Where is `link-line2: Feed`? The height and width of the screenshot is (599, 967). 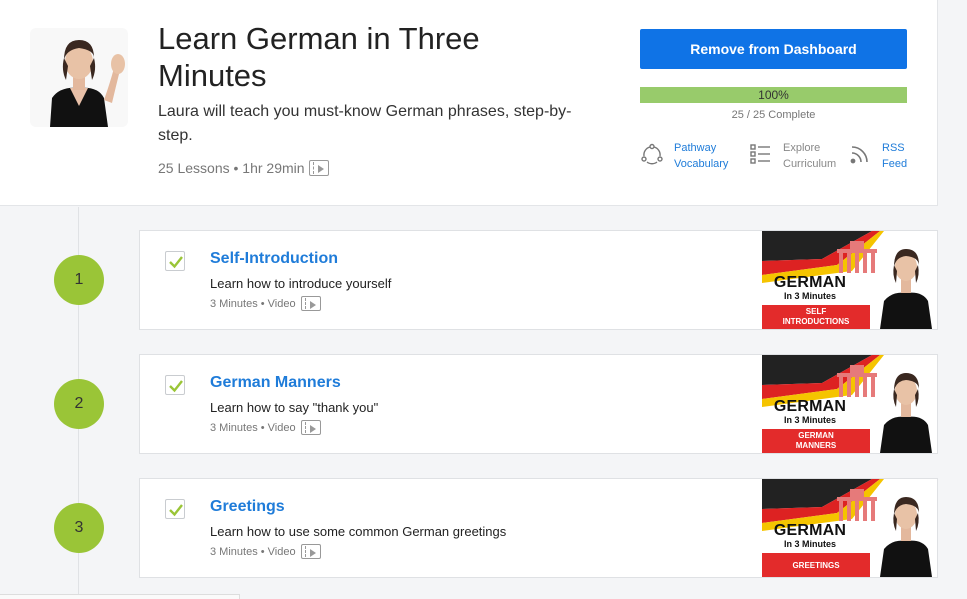 link-line2: Feed is located at coordinates (895, 164).